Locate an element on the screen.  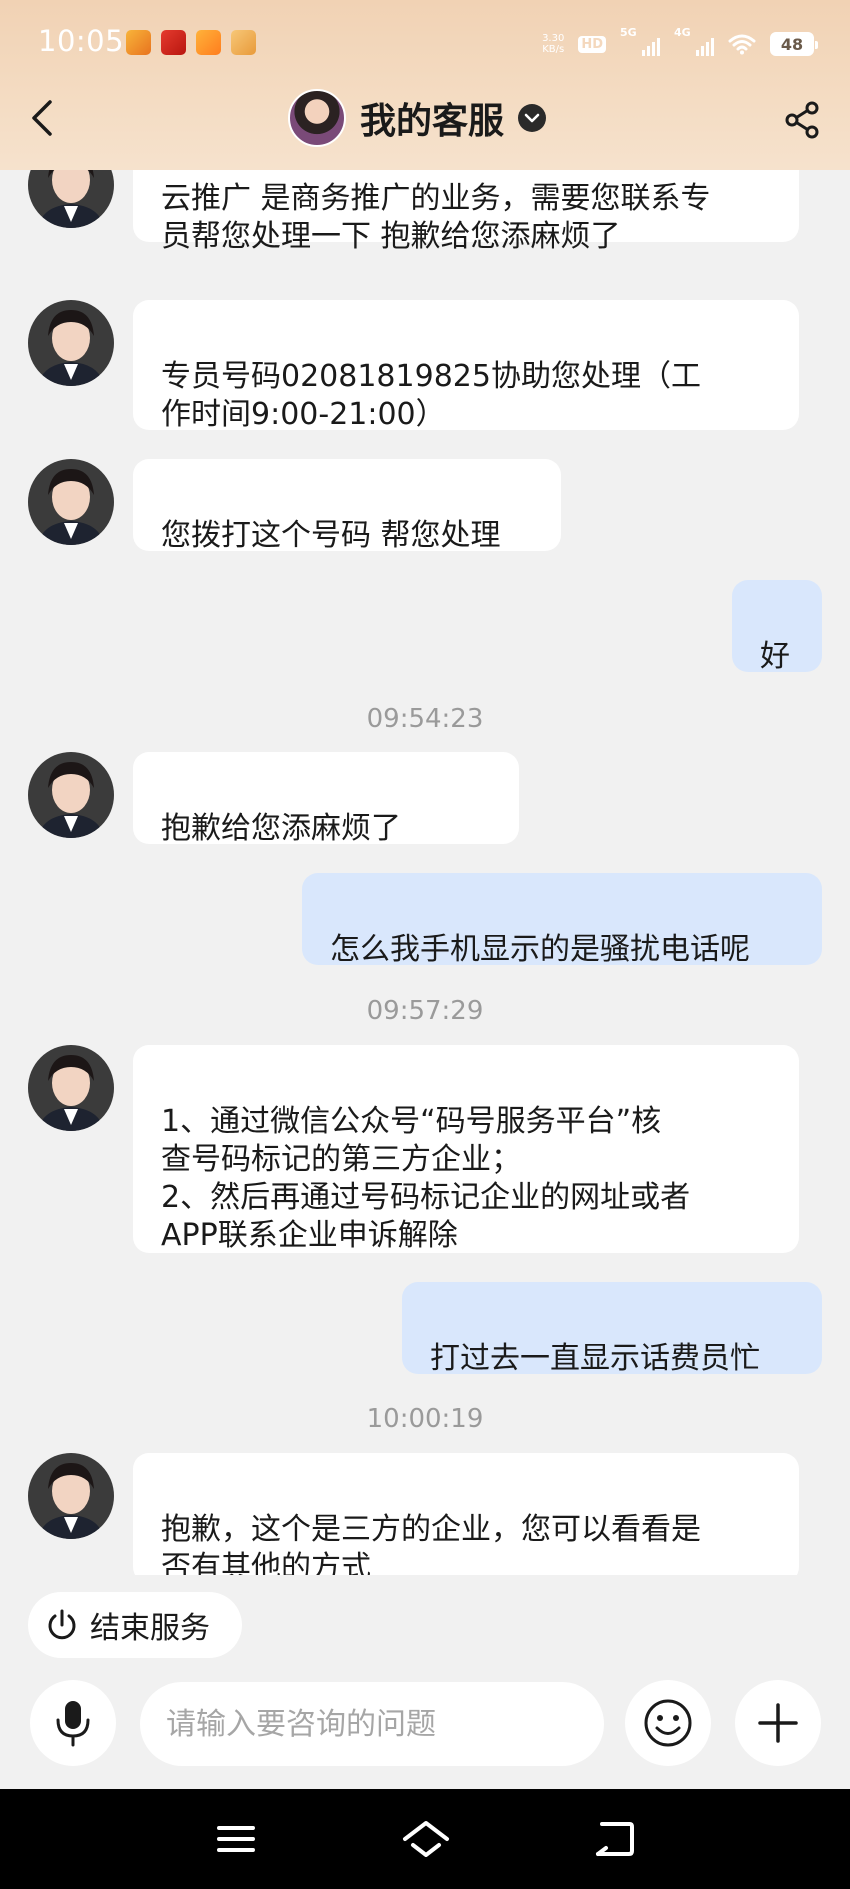
title-area: 我的客服 is located at coordinates (417, 118).